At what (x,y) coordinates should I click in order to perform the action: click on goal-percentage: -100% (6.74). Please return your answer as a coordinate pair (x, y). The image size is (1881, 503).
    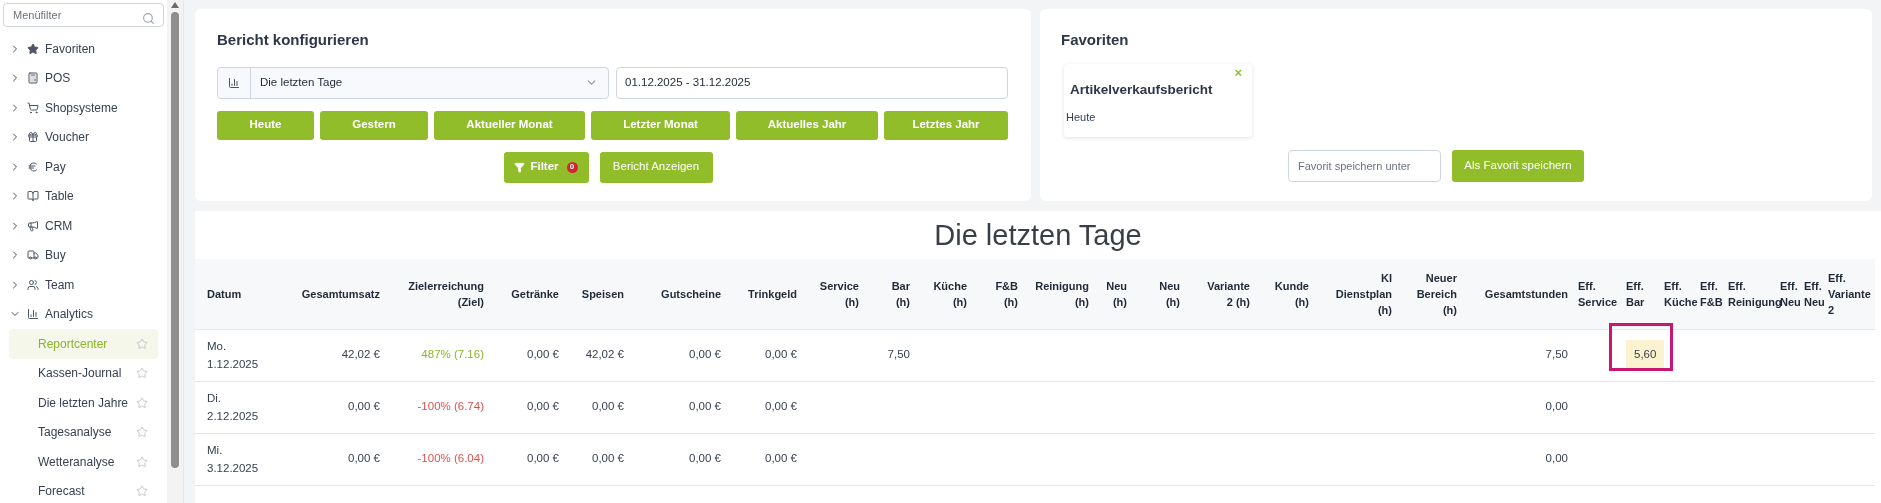
    Looking at the image, I should click on (450, 406).